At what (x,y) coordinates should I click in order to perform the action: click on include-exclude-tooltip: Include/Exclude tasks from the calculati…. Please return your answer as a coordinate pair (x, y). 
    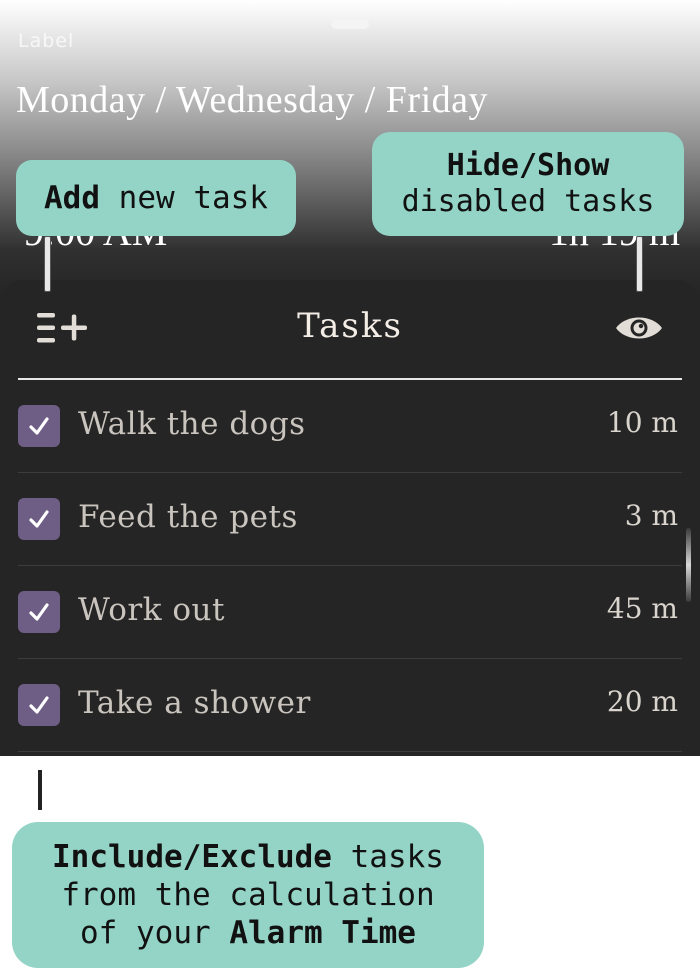
    Looking at the image, I should click on (248, 895).